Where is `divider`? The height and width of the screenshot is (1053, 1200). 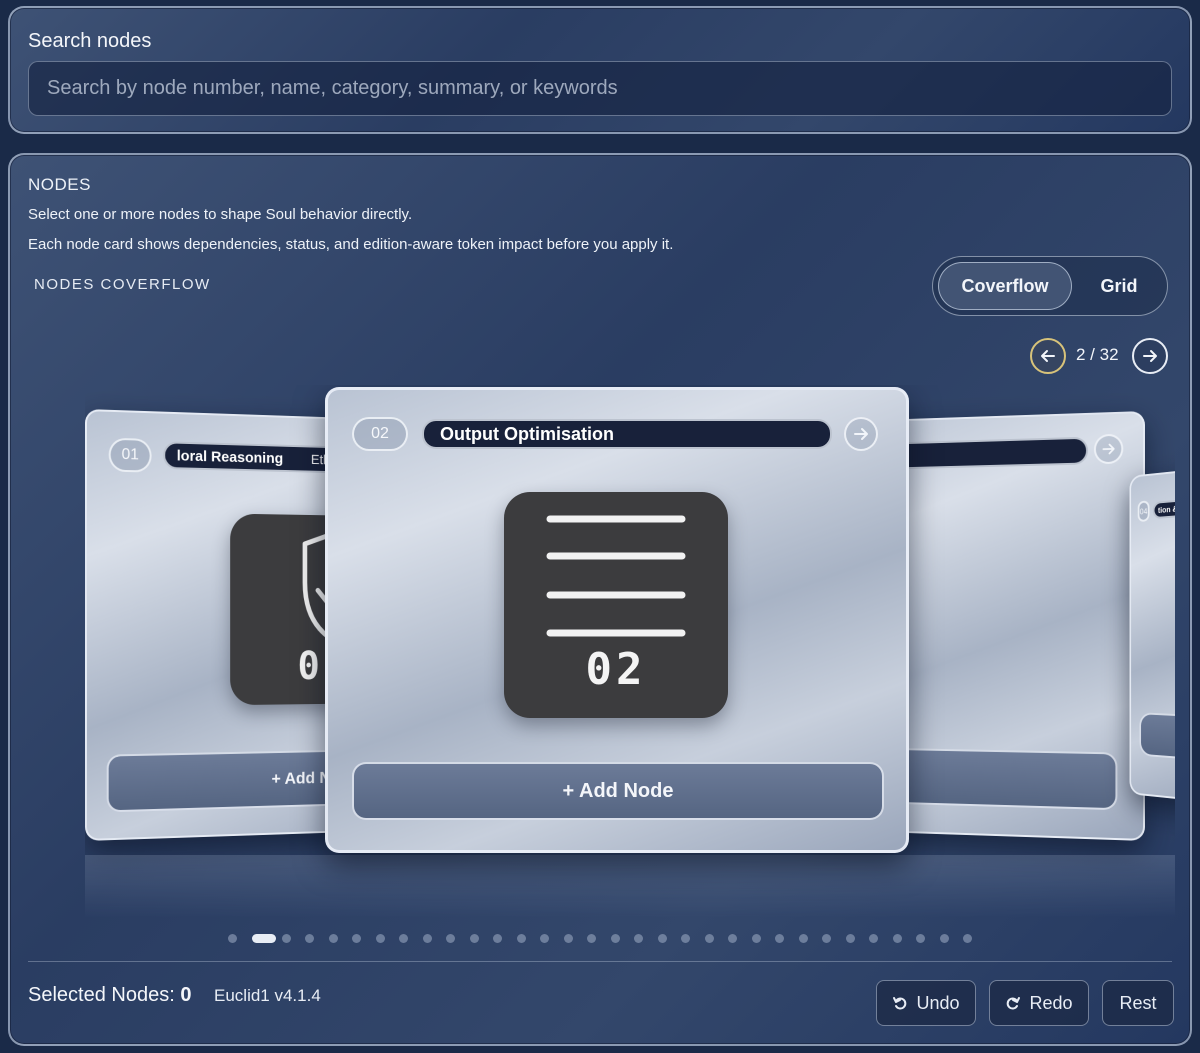
divider is located at coordinates (600, 961).